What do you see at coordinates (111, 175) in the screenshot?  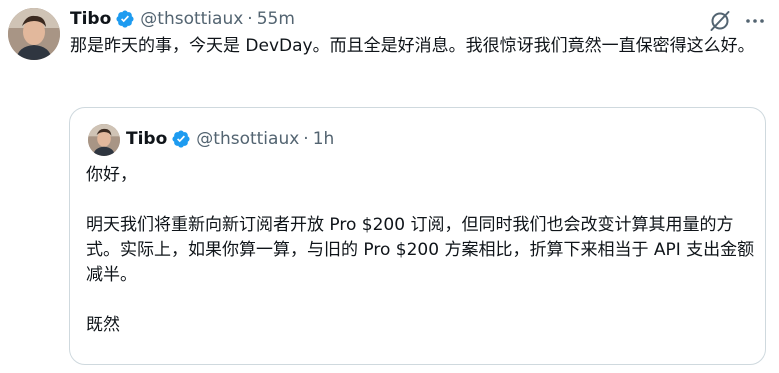 I see `quoted-paragraph-greeting: 你好，` at bounding box center [111, 175].